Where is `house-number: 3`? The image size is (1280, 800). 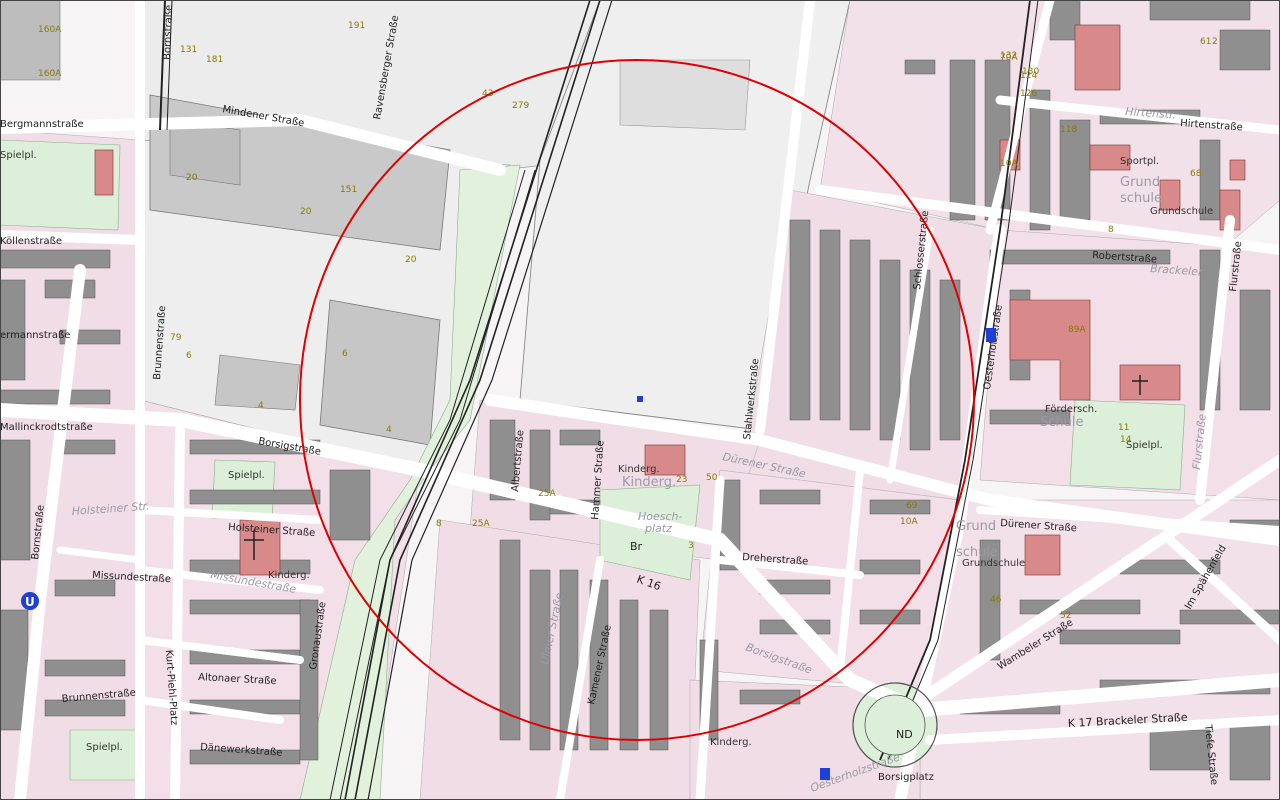
house-number: 3 is located at coordinates (691, 546).